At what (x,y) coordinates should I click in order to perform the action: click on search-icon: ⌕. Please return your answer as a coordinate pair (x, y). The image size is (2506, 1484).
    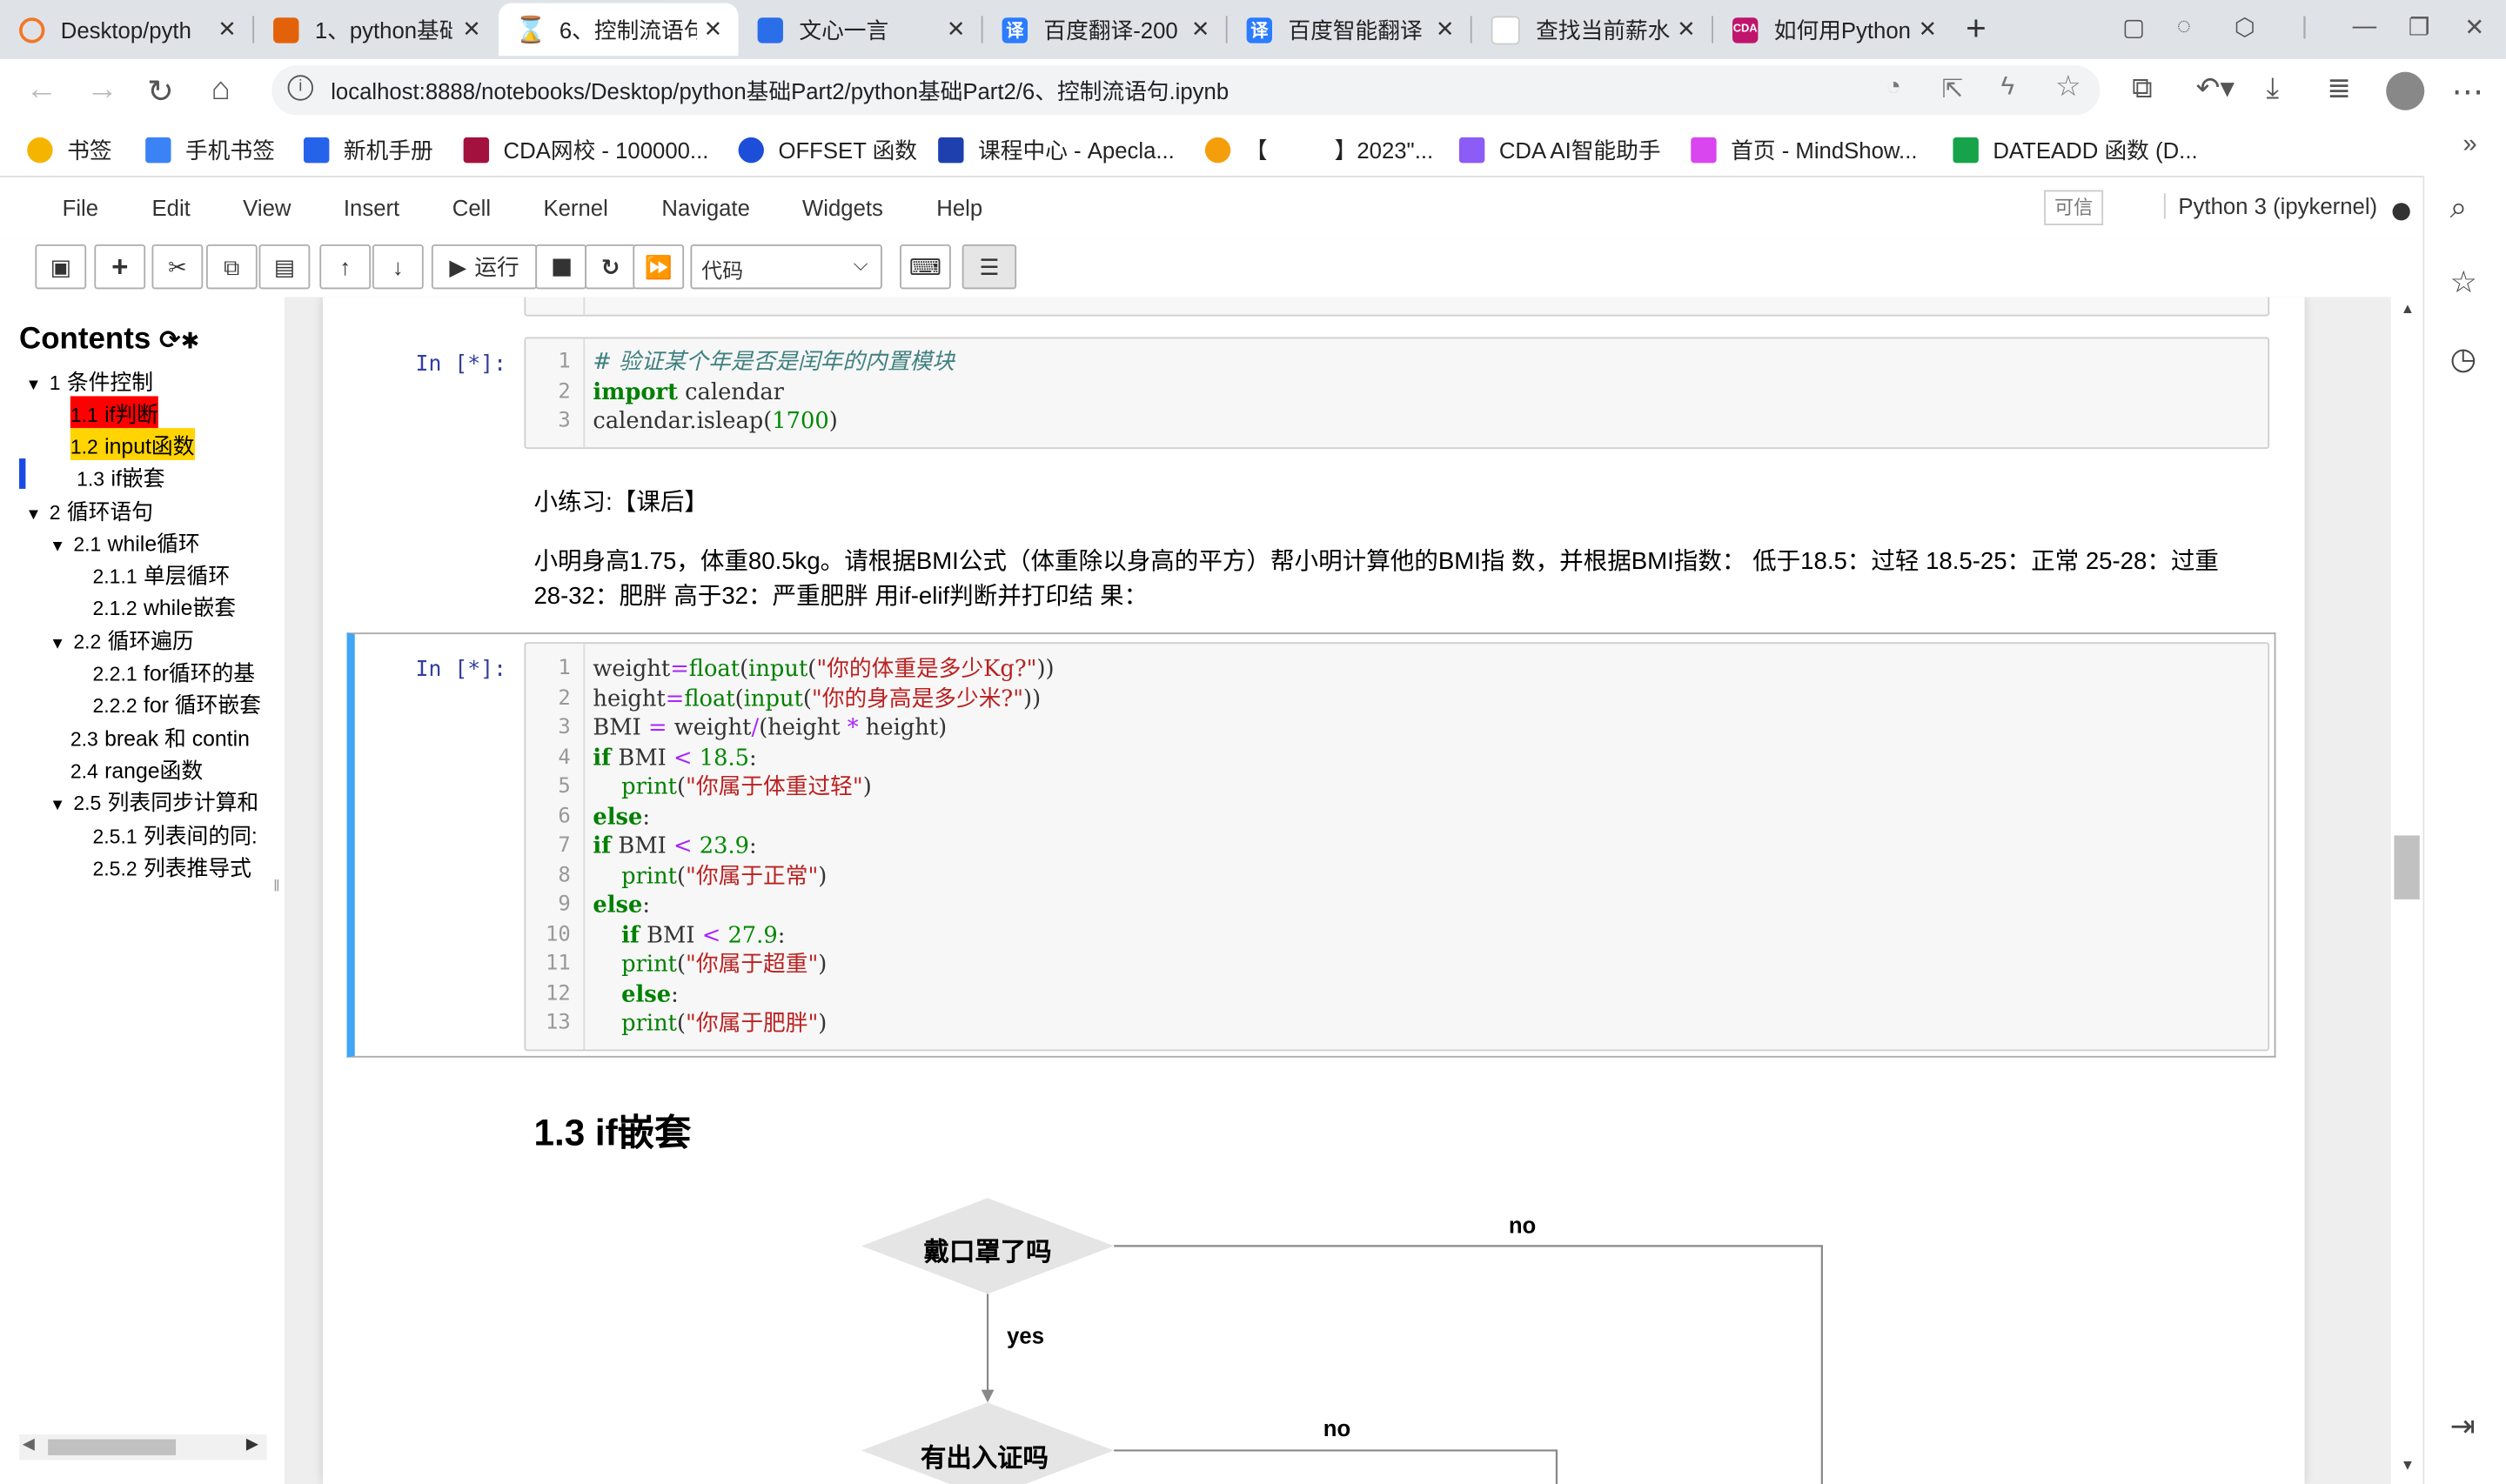
    Looking at the image, I should click on (2459, 208).